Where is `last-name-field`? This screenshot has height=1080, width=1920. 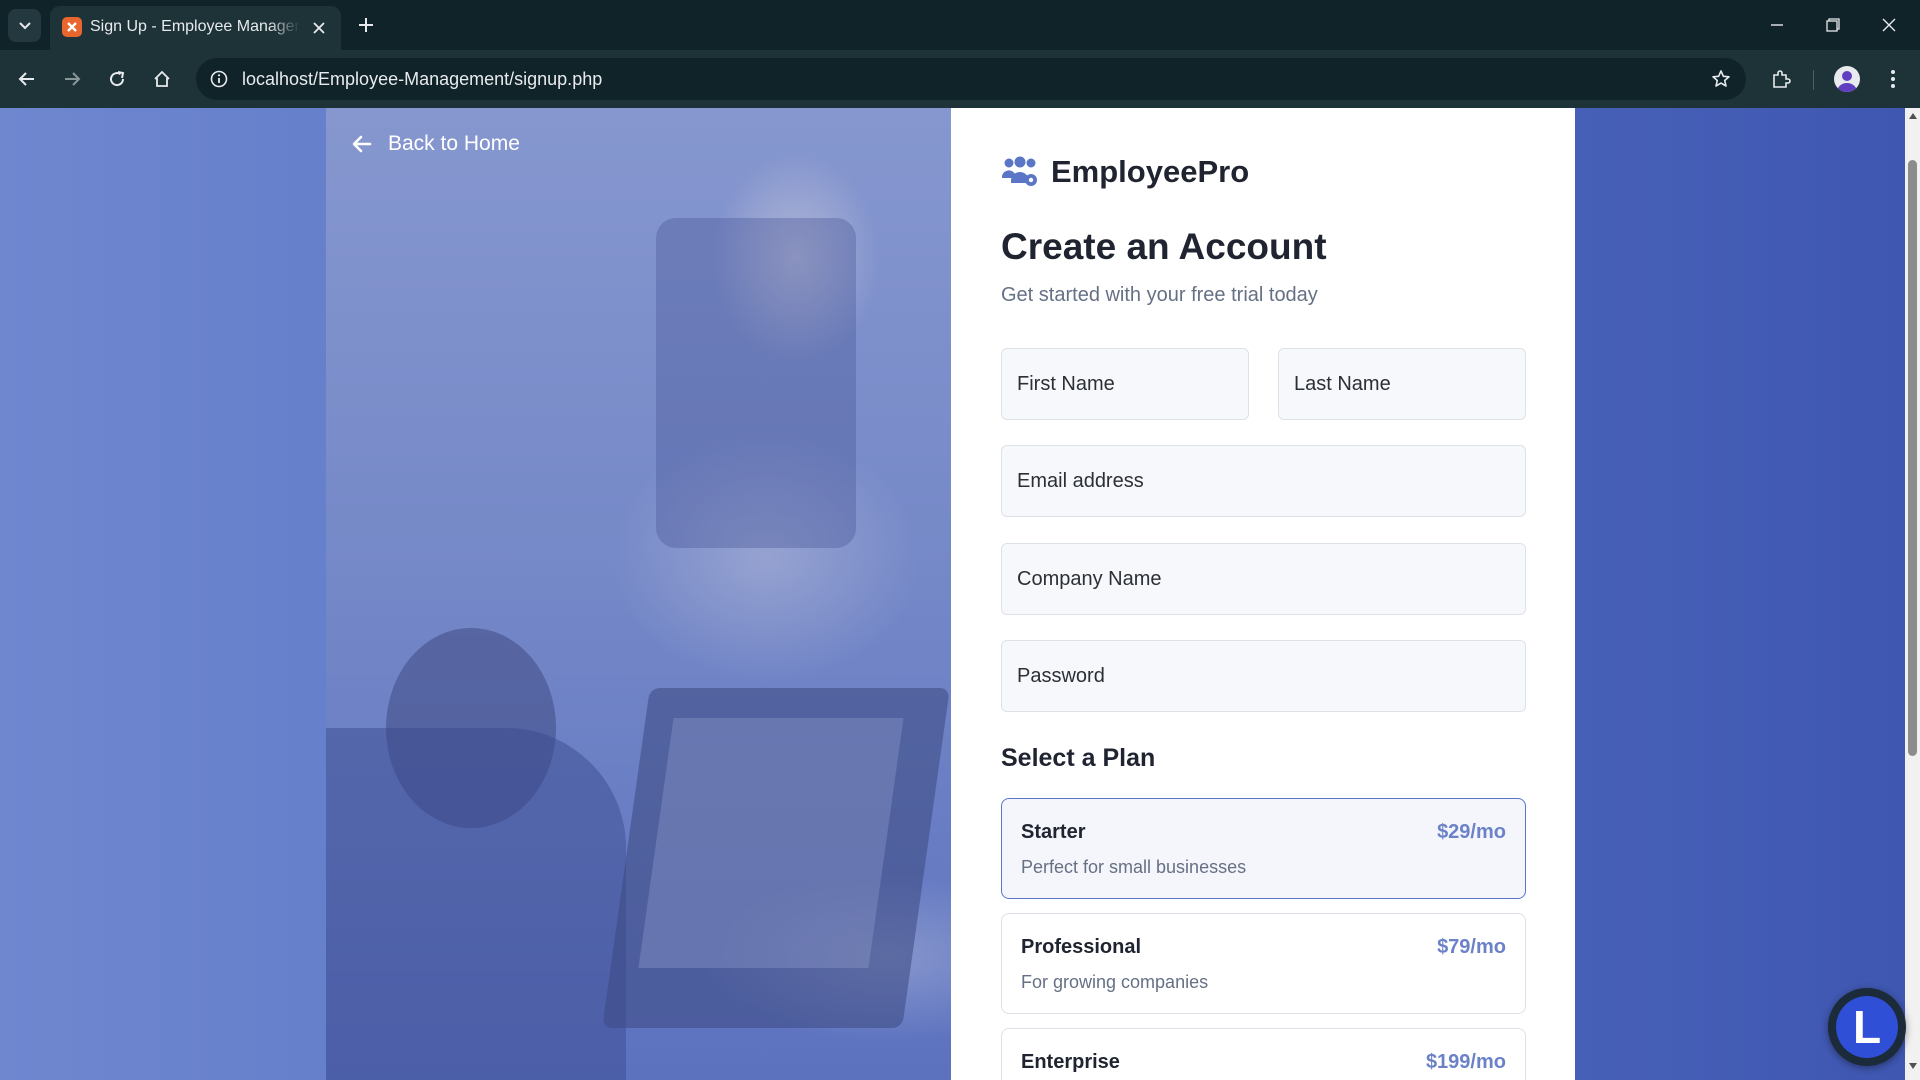 last-name-field is located at coordinates (1402, 384).